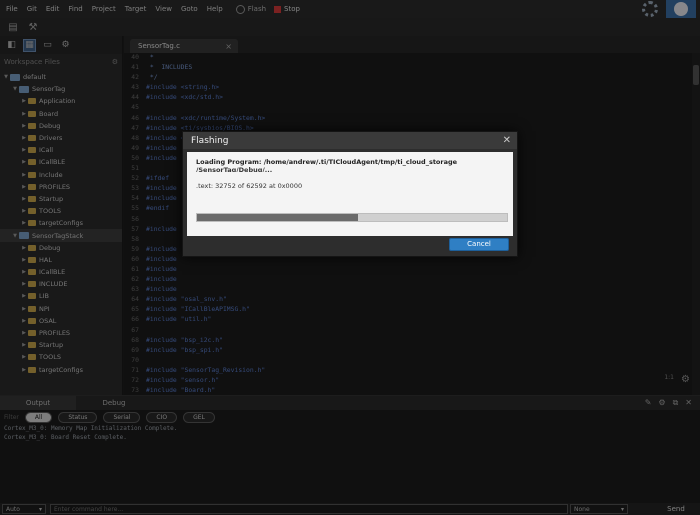  Describe the element at coordinates (479, 244) in the screenshot. I see `cancel-button: Cancel` at that location.